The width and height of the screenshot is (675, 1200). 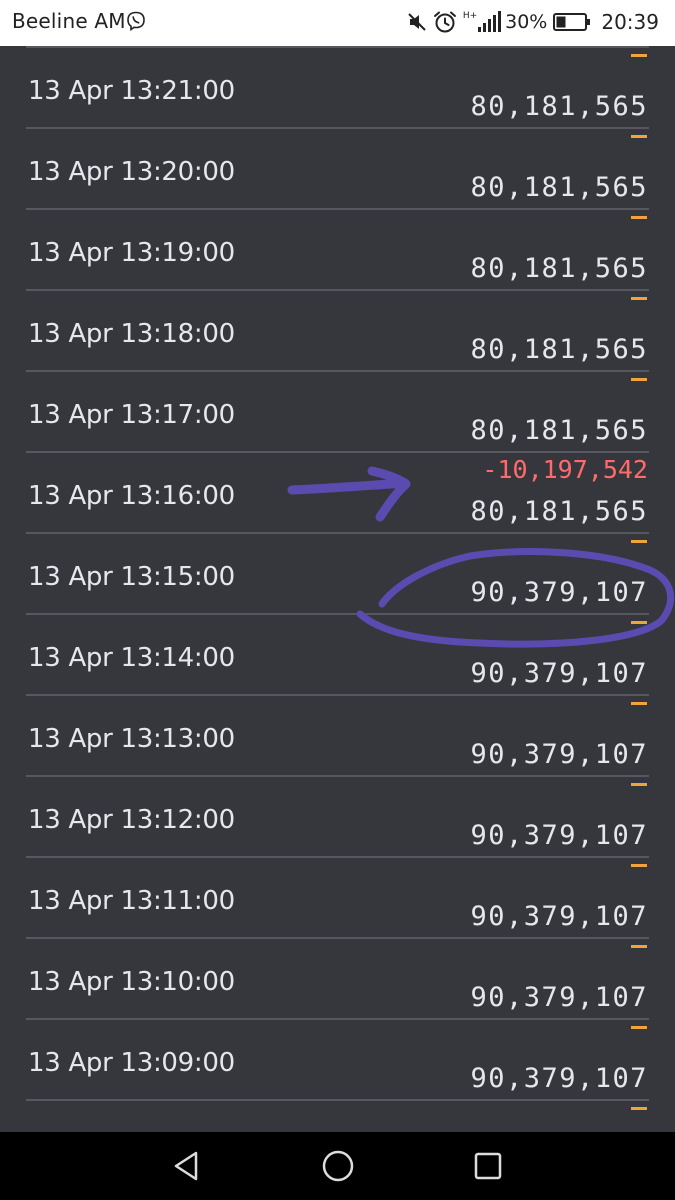 What do you see at coordinates (136, 21) in the screenshot?
I see `viber-icon` at bounding box center [136, 21].